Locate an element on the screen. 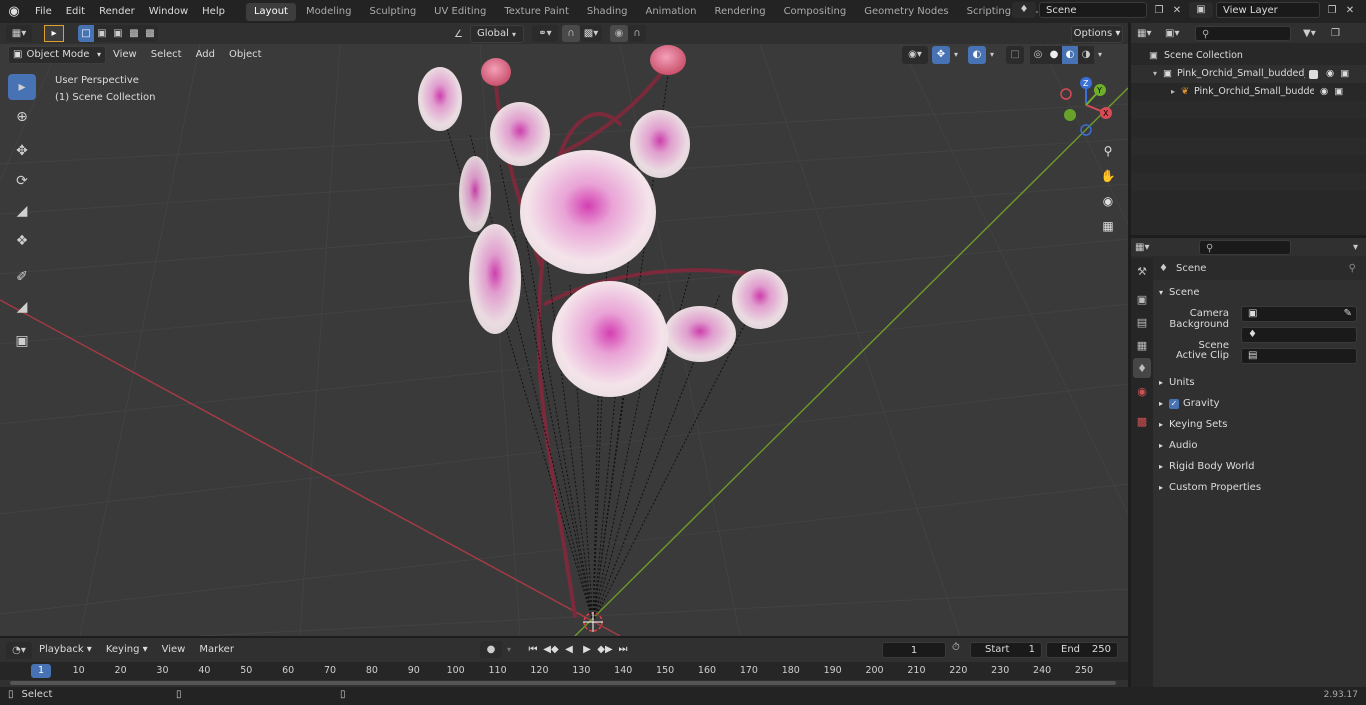 Image resolution: width=1366 pixels, height=705 pixels. tab-texture-paint: Texture Paint is located at coordinates (536, 12).